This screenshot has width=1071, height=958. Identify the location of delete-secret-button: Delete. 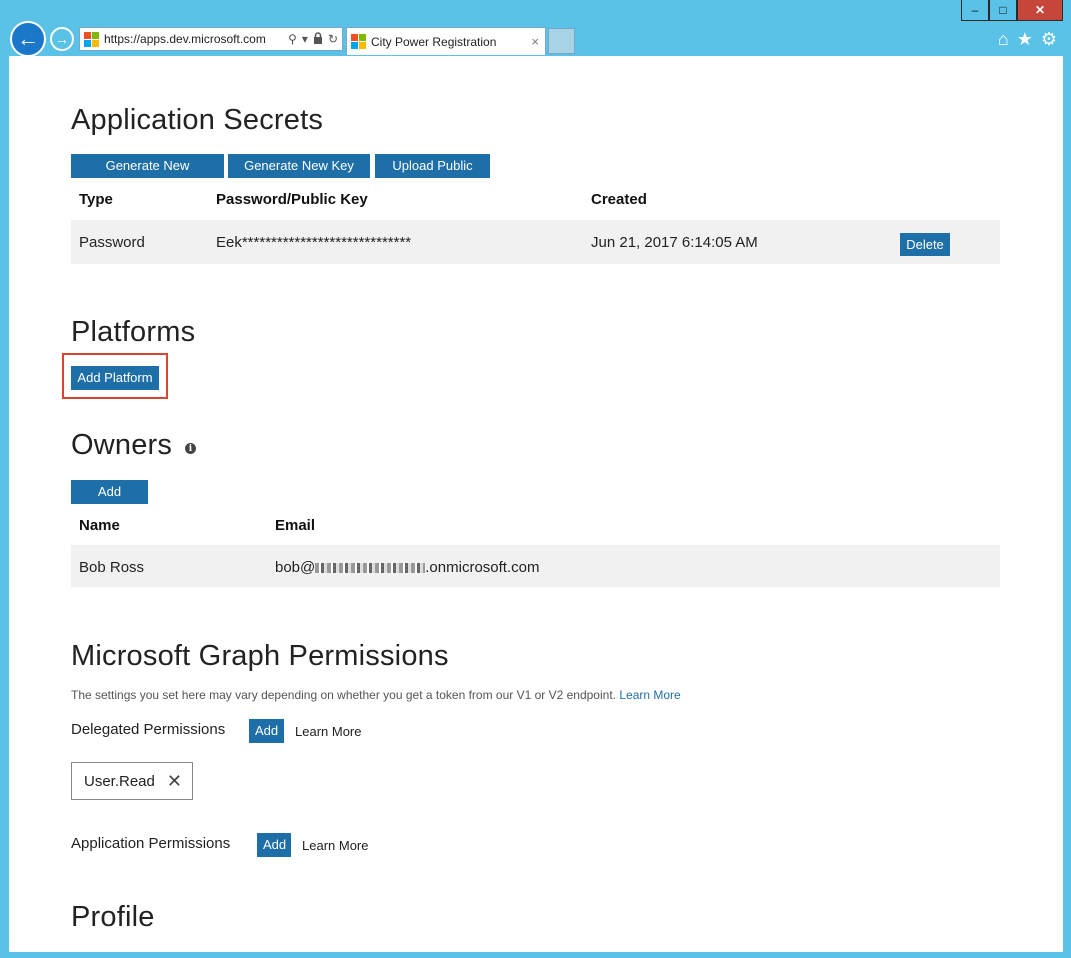
(925, 244).